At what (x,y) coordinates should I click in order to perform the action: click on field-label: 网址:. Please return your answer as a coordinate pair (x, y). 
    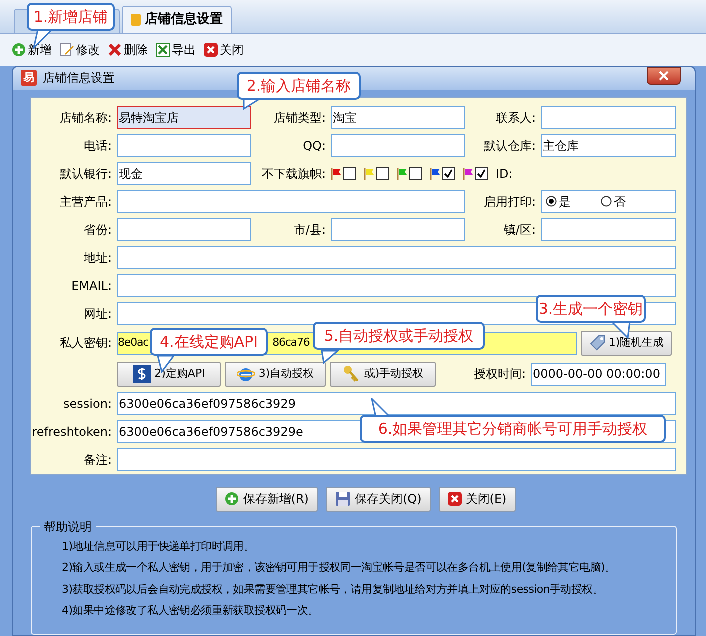
    Looking at the image, I should click on (97, 314).